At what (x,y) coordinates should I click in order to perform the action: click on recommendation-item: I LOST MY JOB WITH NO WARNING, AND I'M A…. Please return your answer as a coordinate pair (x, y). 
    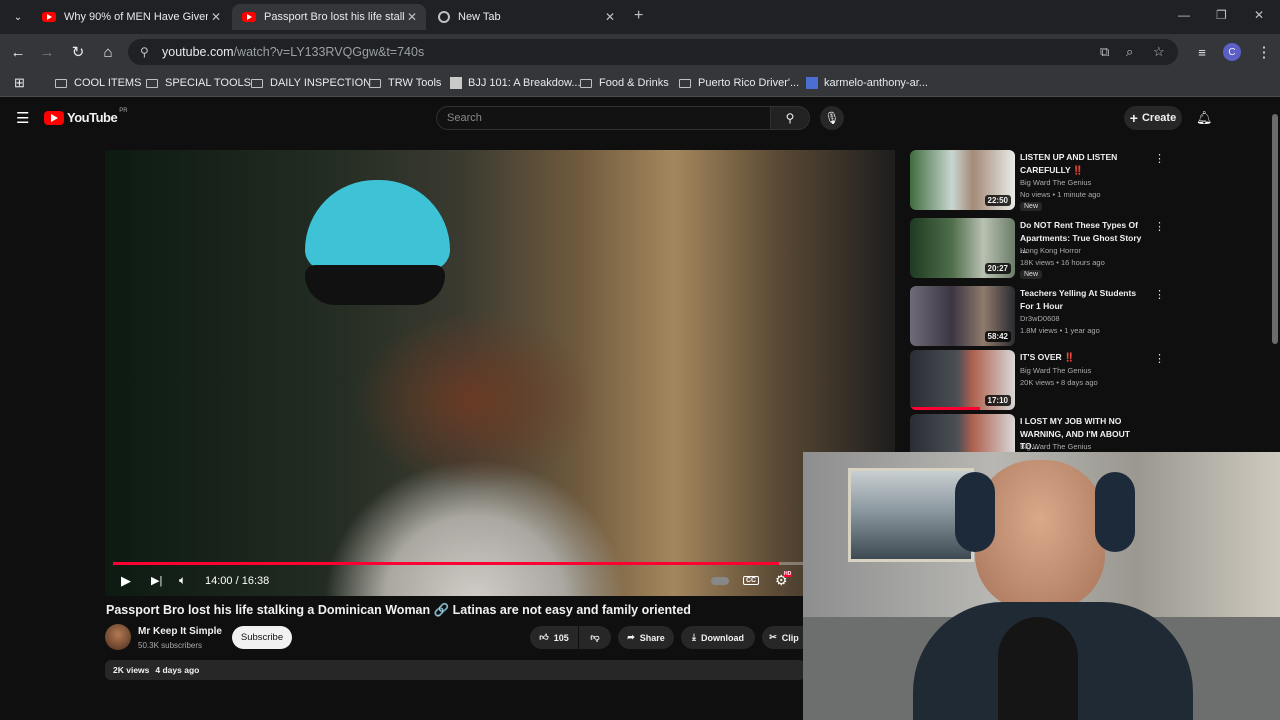
    Looking at the image, I should click on (1032, 433).